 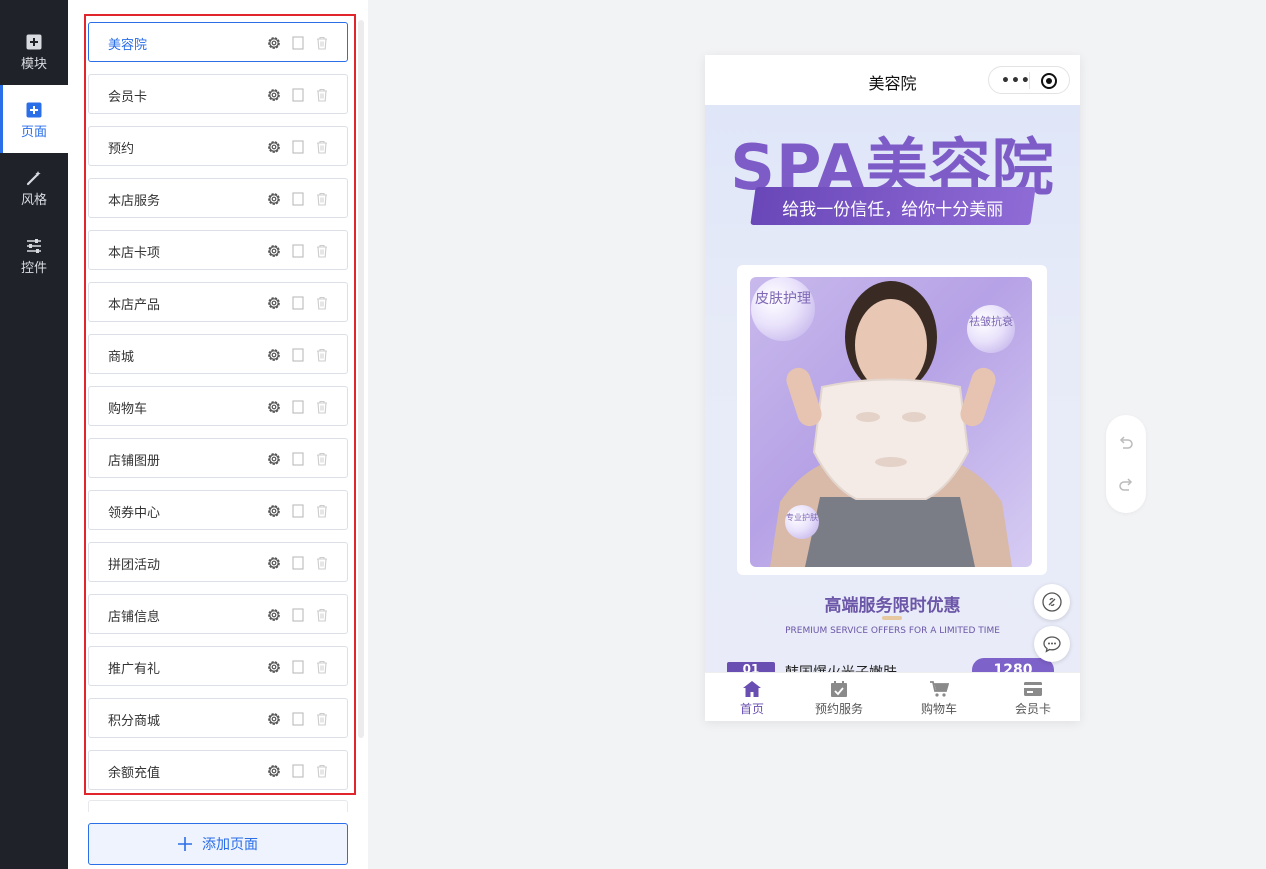 What do you see at coordinates (1052, 644) in the screenshot?
I see `chat-float-button` at bounding box center [1052, 644].